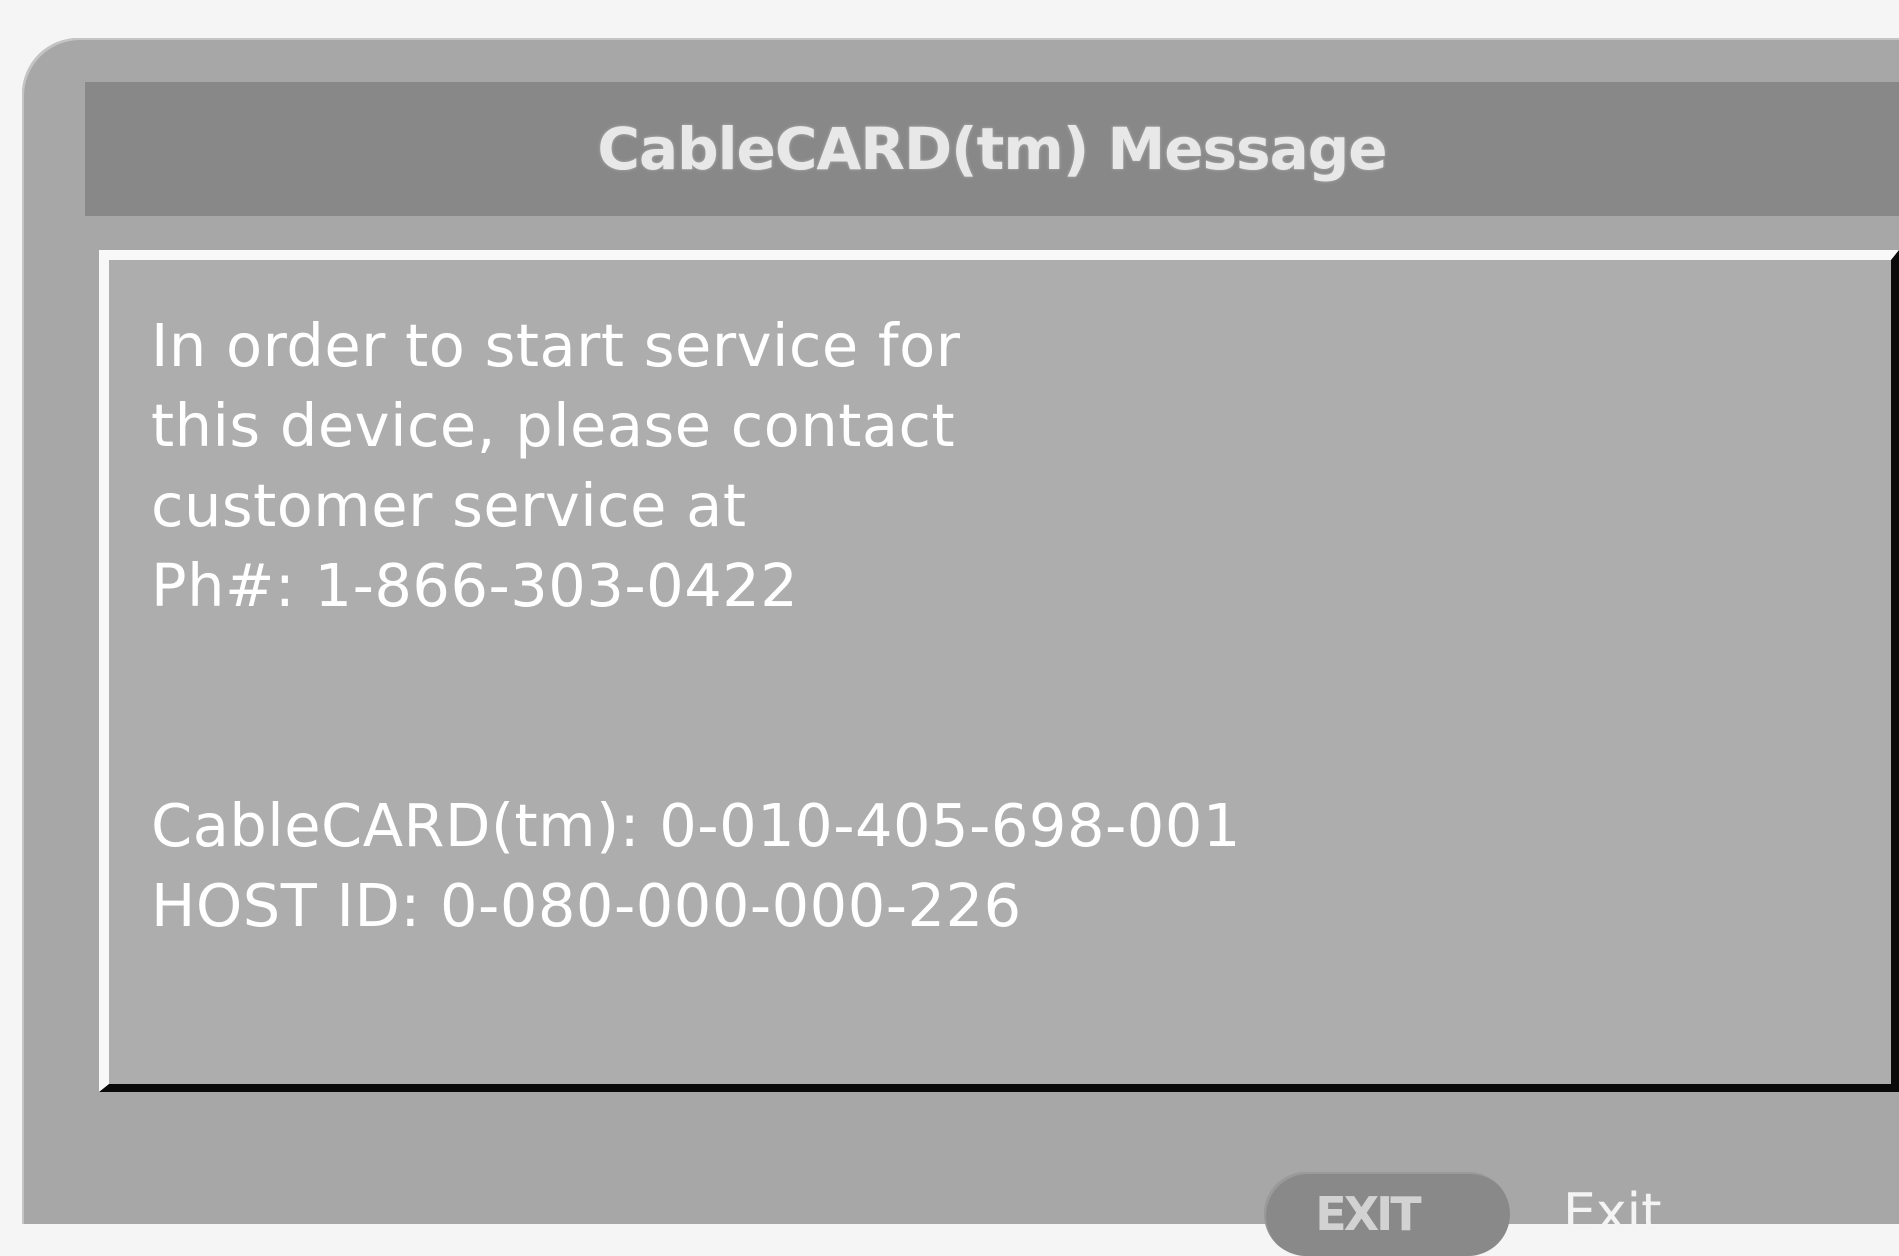 The width and height of the screenshot is (1899, 1256). Describe the element at coordinates (556, 345) in the screenshot. I see `message-line: In order to start service for` at that location.